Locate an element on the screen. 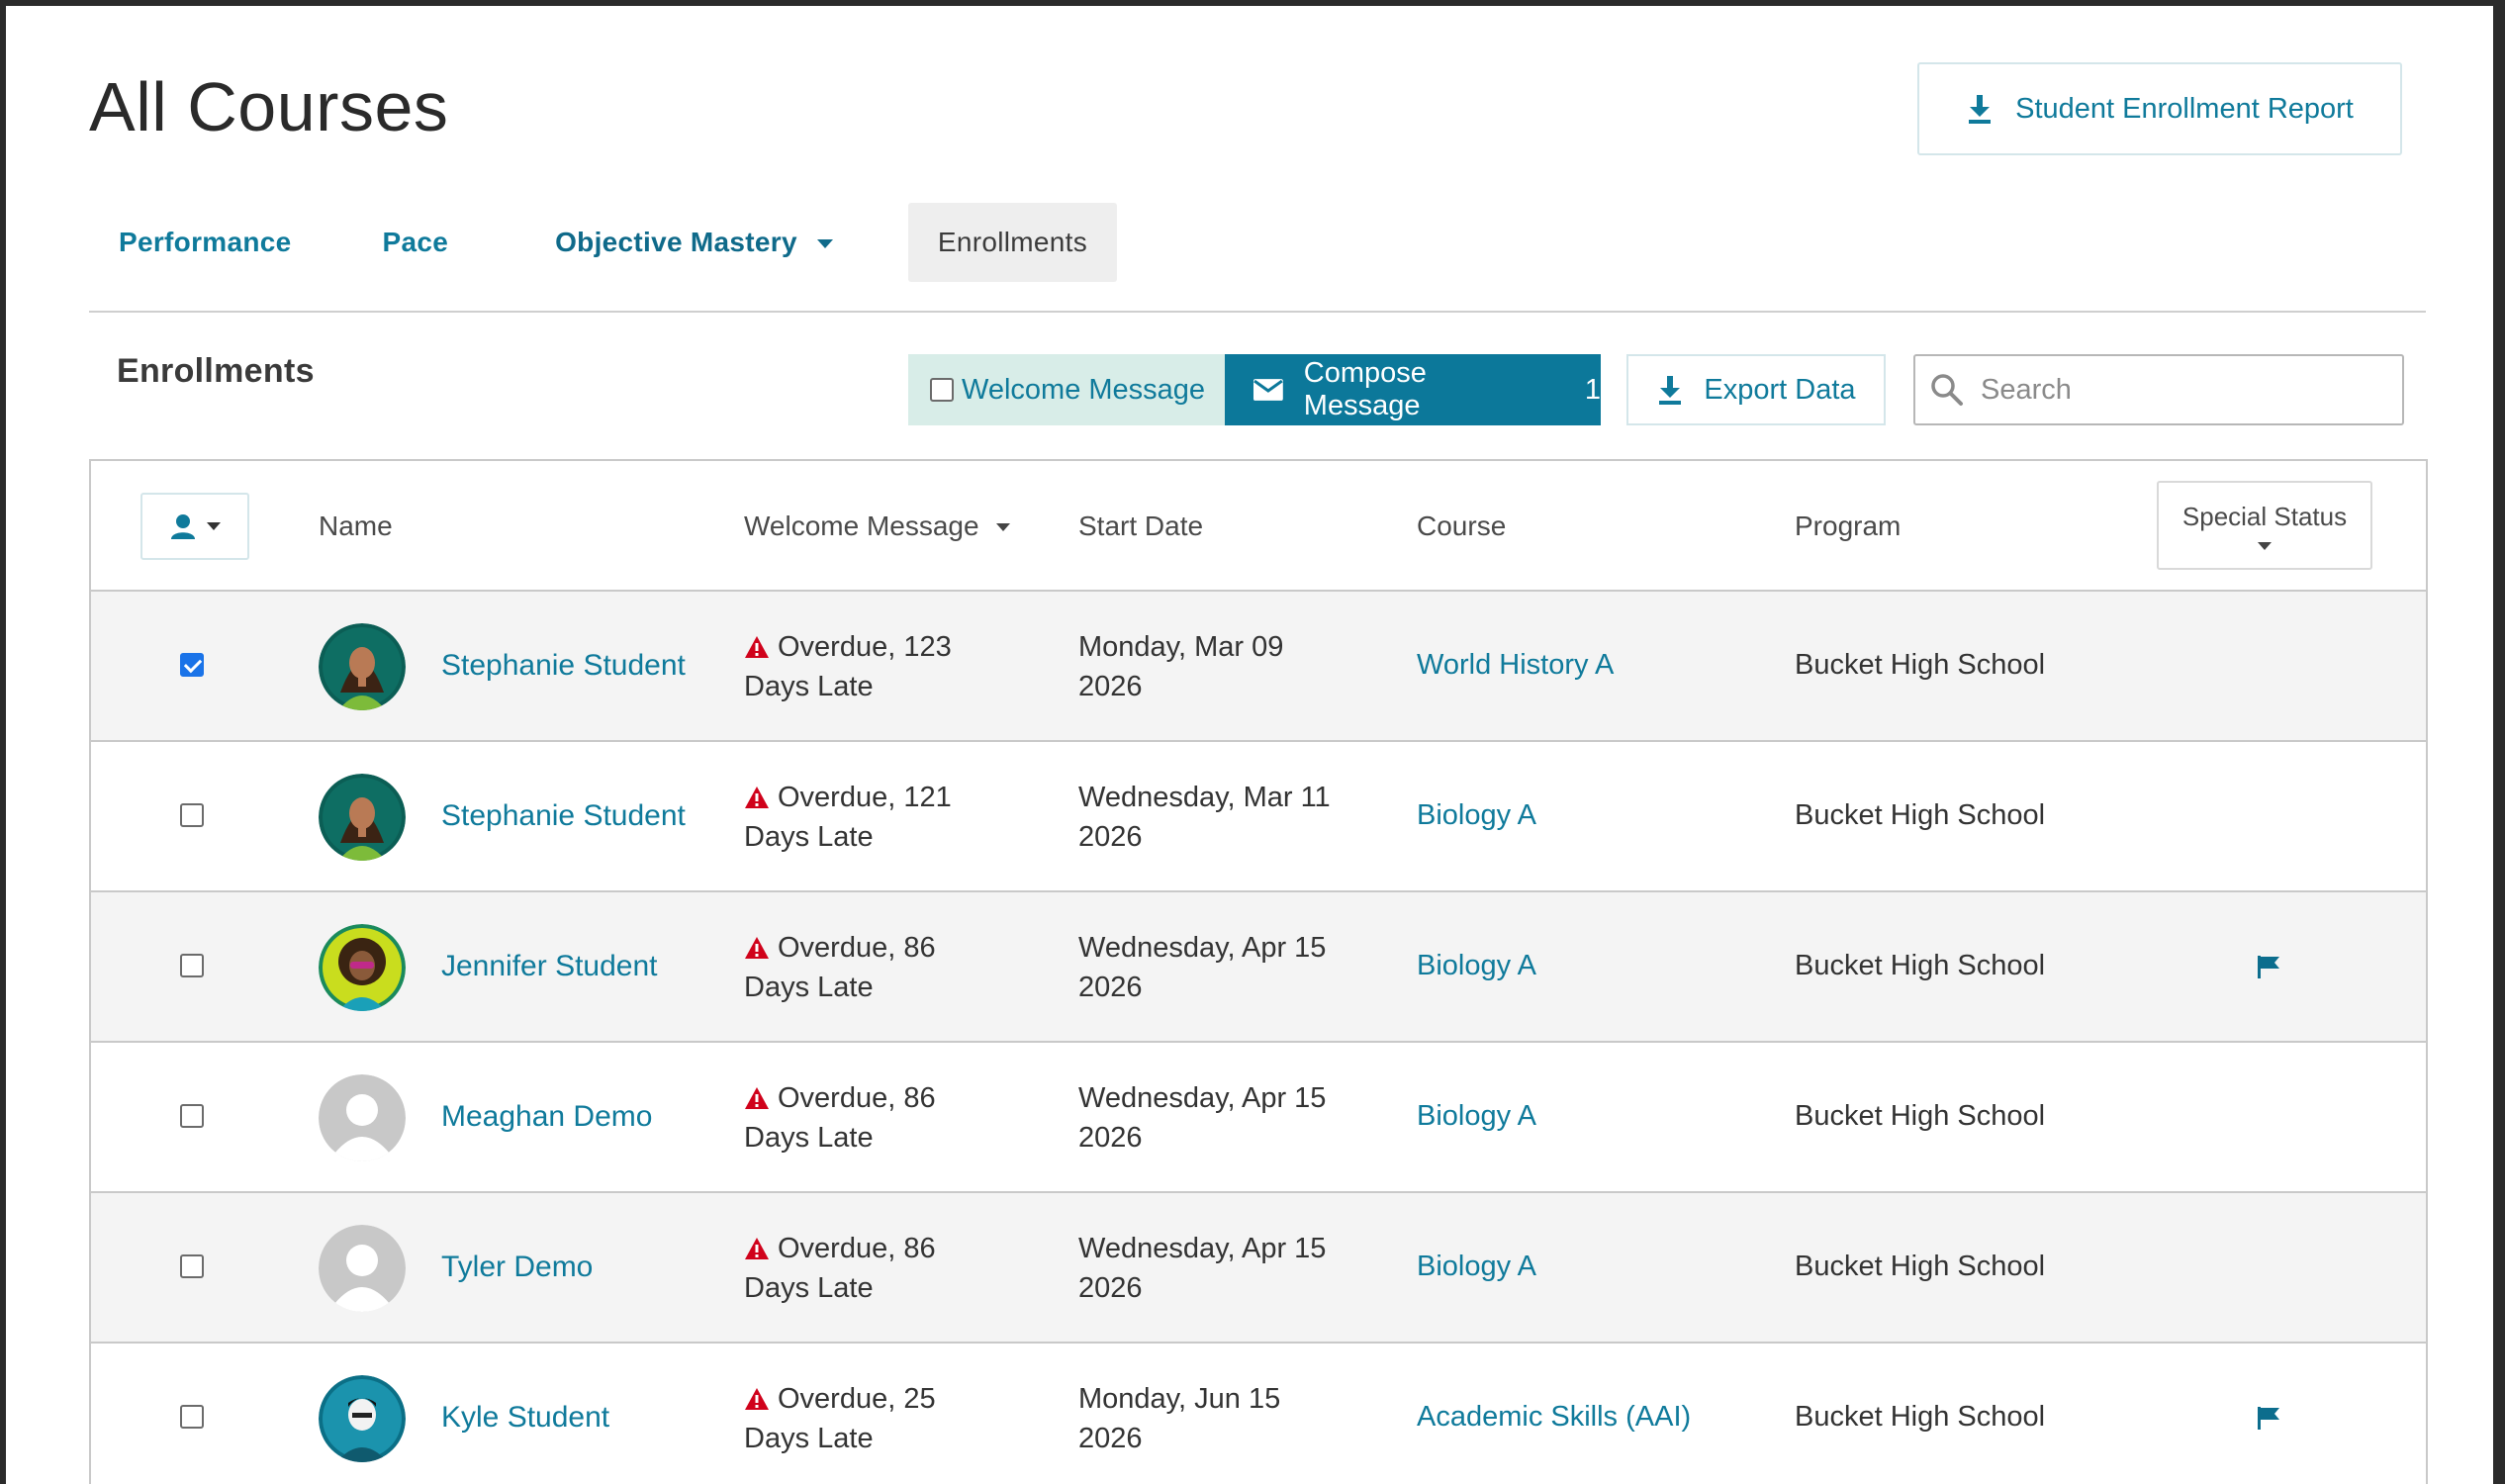  export-data-button: Export Data is located at coordinates (1756, 389).